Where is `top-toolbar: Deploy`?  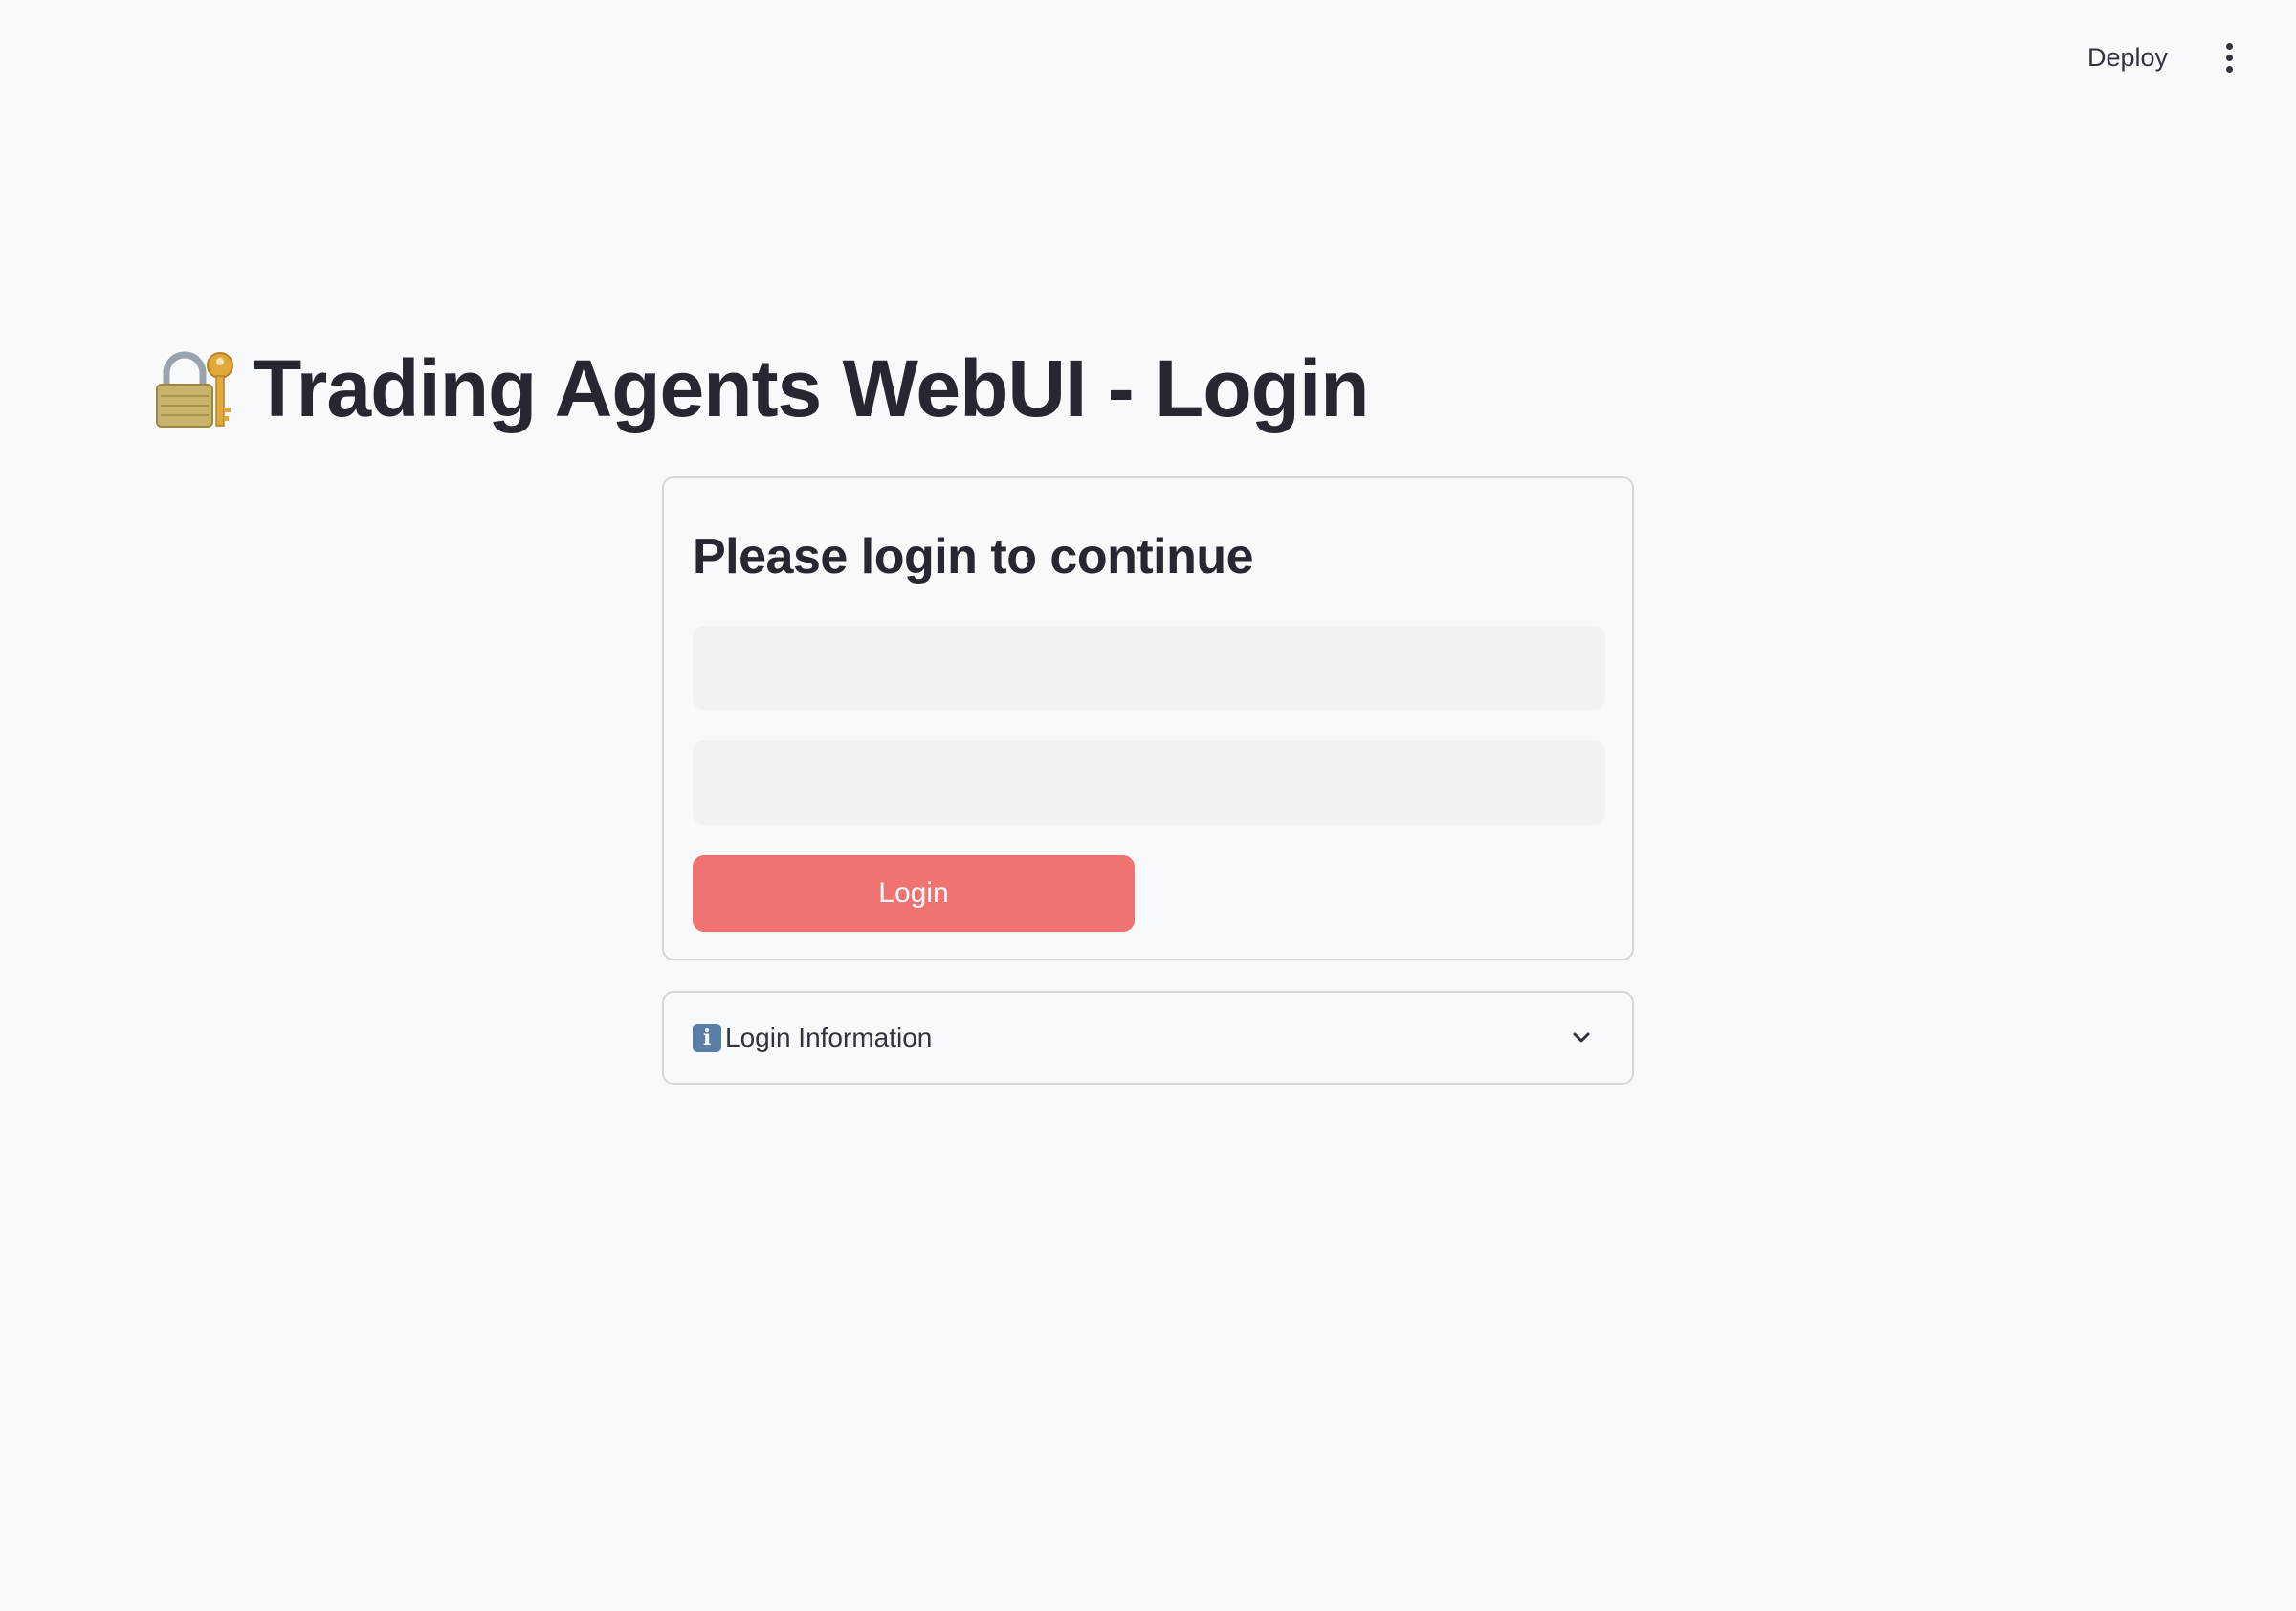
top-toolbar: Deploy is located at coordinates (2163, 57).